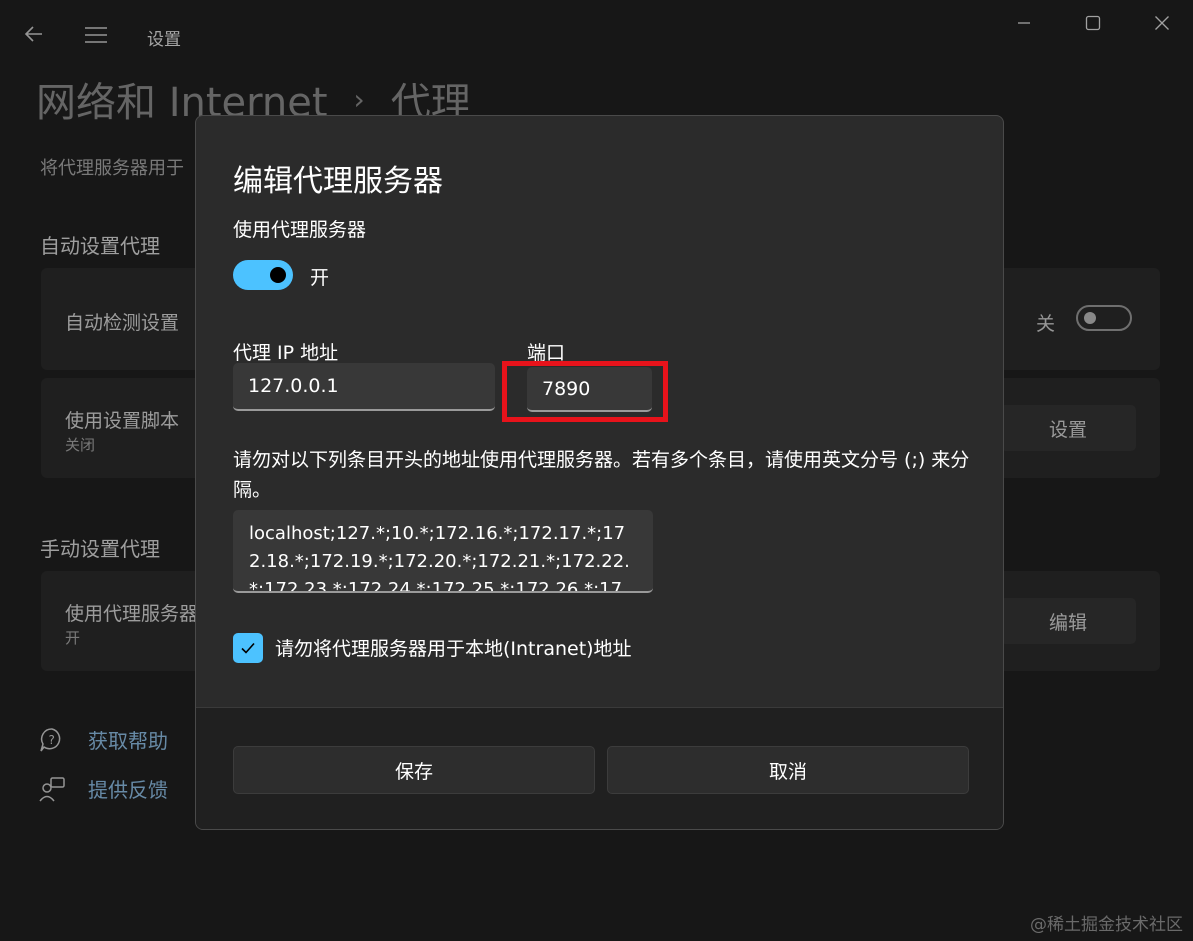 The height and width of the screenshot is (941, 1193). Describe the element at coordinates (286, 353) in the screenshot. I see `proxy-ip-label: 代理 IP 地址` at that location.